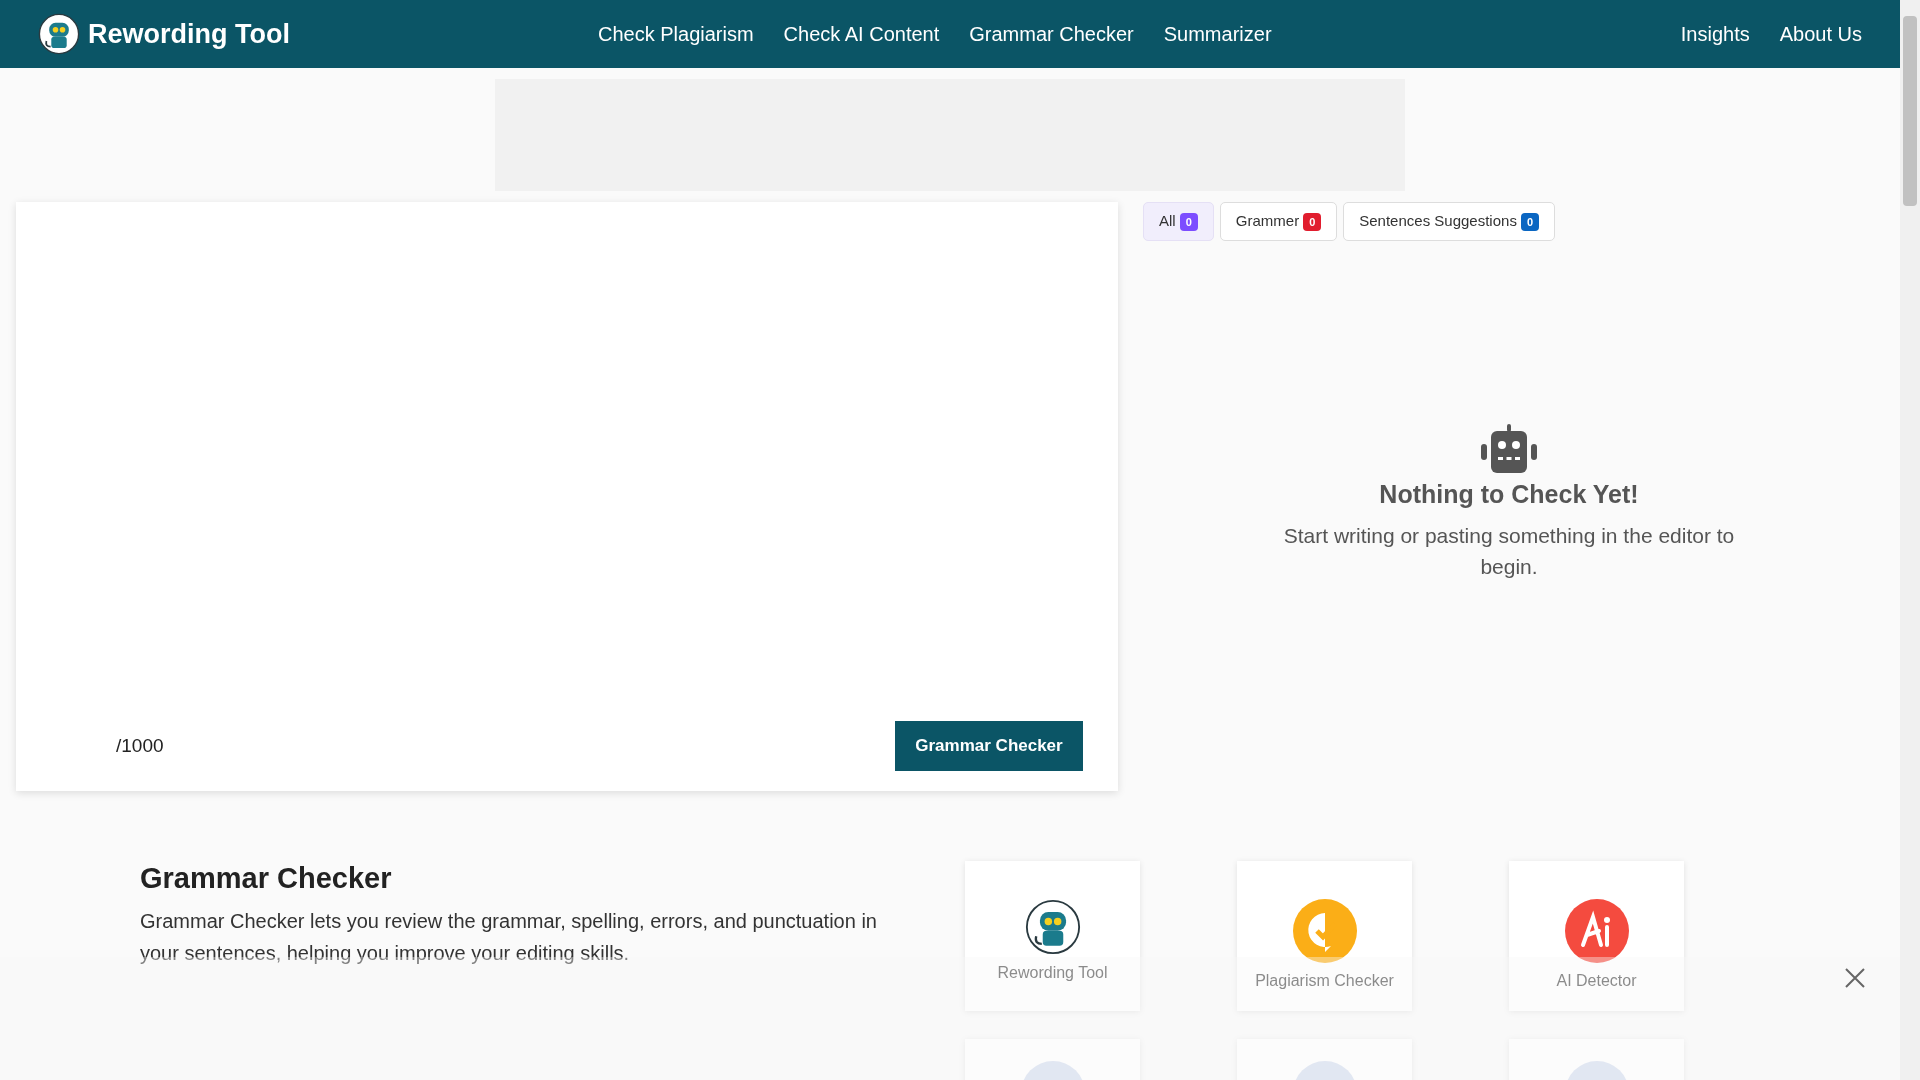  What do you see at coordinates (676, 34) in the screenshot?
I see `nav-link: Check Plagiarism` at bounding box center [676, 34].